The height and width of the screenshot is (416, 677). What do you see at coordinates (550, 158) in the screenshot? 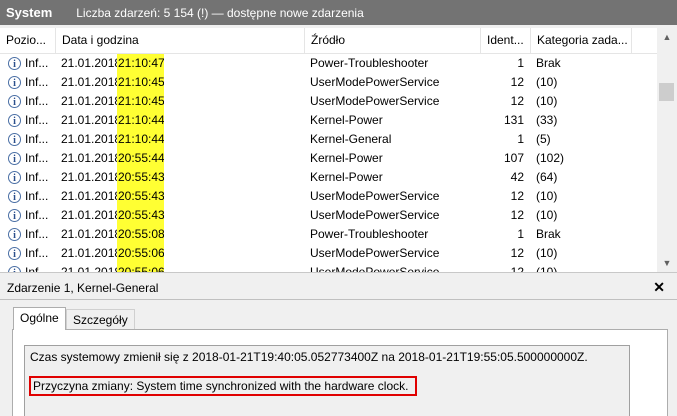
I see `row-category: (102)` at bounding box center [550, 158].